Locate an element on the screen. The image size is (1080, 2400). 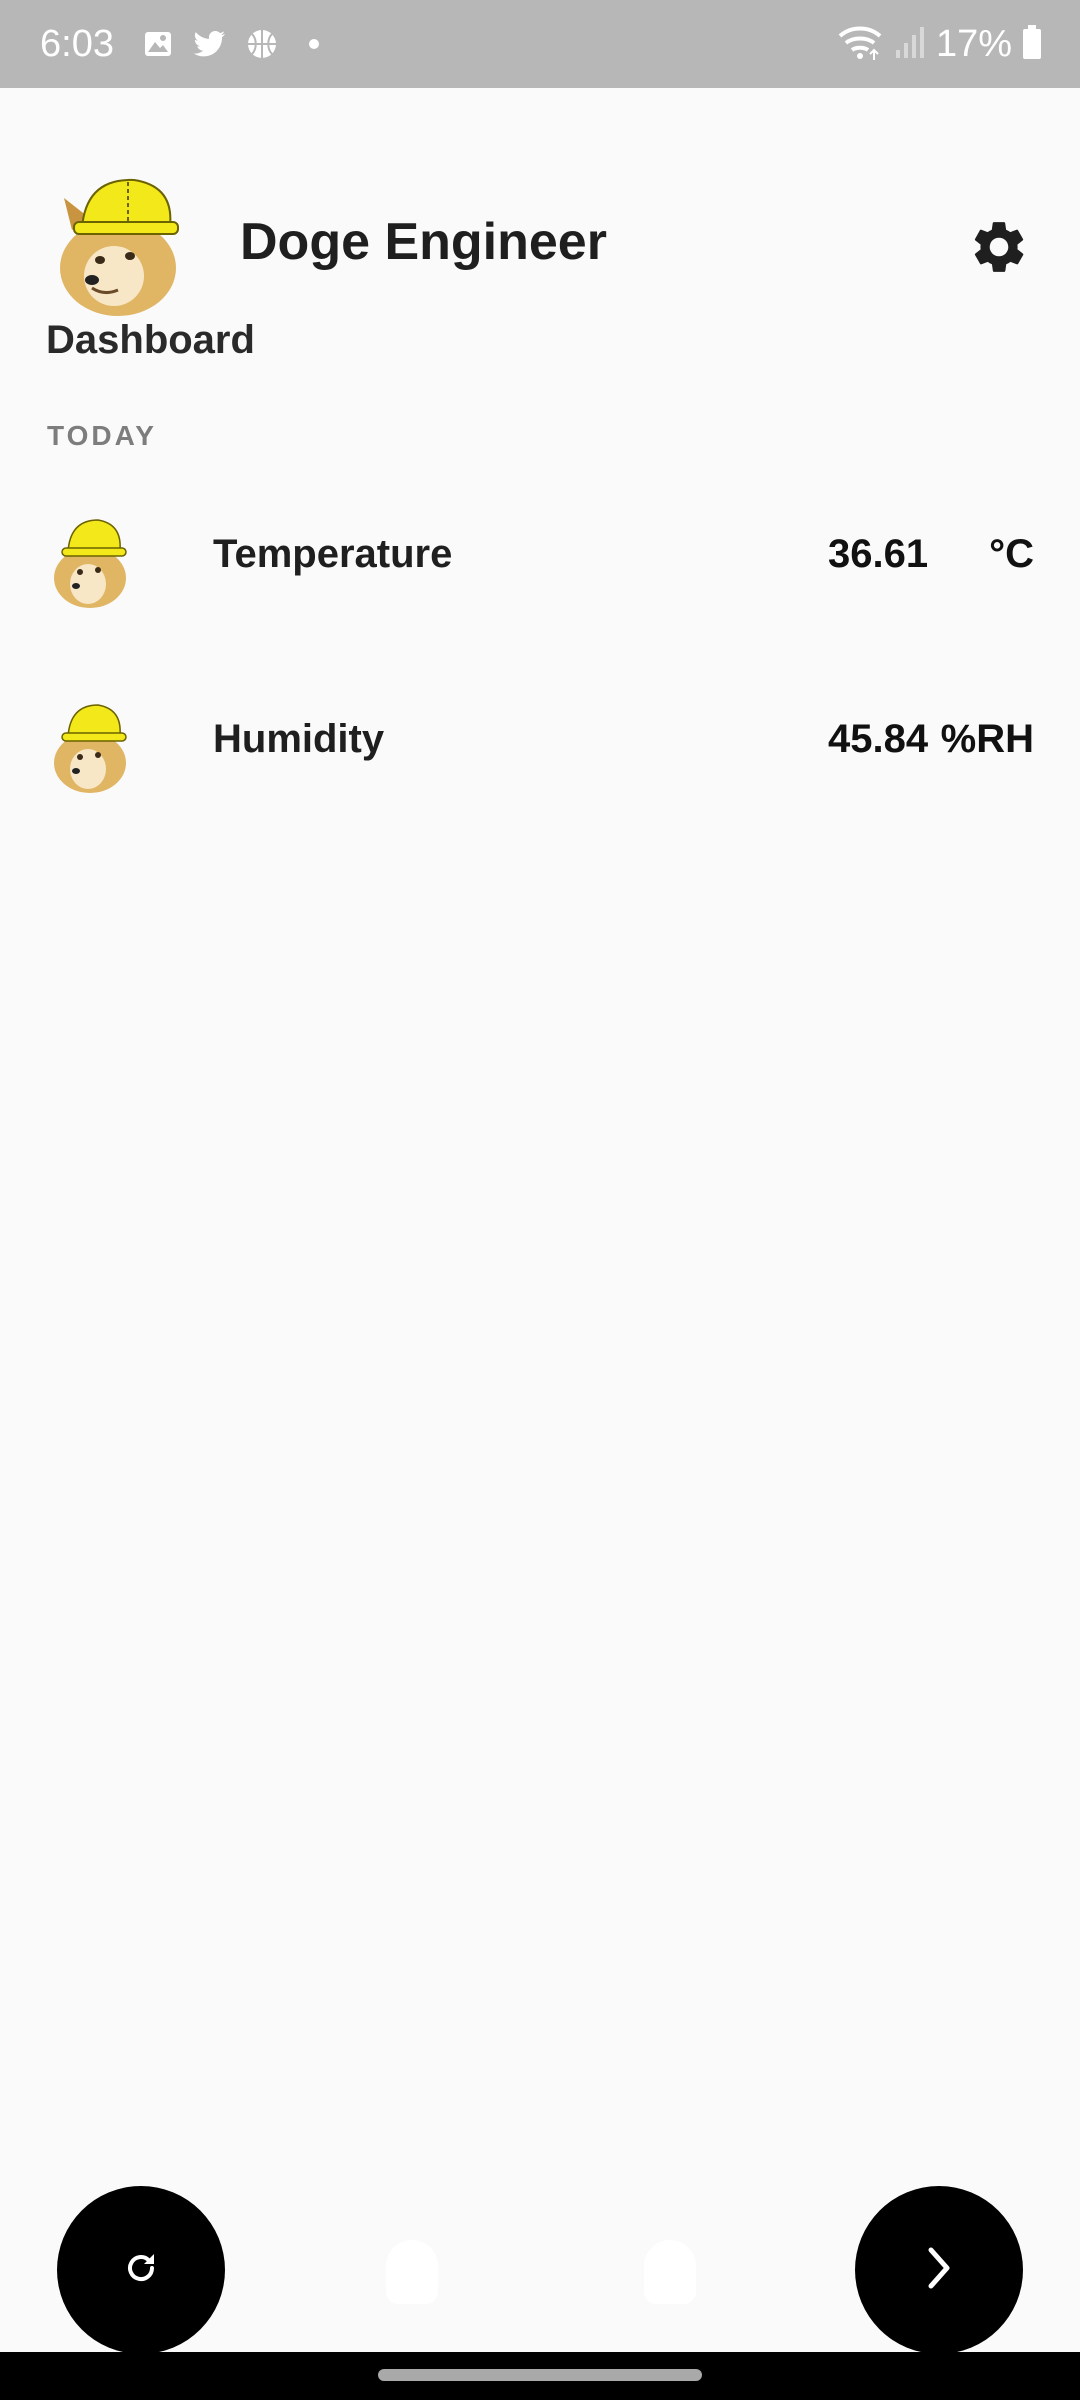
sensor-label: Temperature is located at coordinates (333, 554).